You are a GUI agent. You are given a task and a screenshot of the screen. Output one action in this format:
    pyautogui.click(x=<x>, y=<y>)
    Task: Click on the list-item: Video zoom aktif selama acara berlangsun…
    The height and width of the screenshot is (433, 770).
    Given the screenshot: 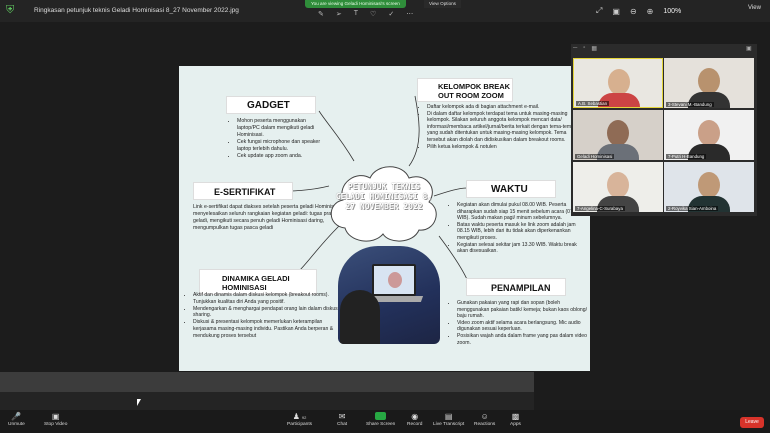 What is the action you would take?
    pyautogui.click(x=523, y=326)
    